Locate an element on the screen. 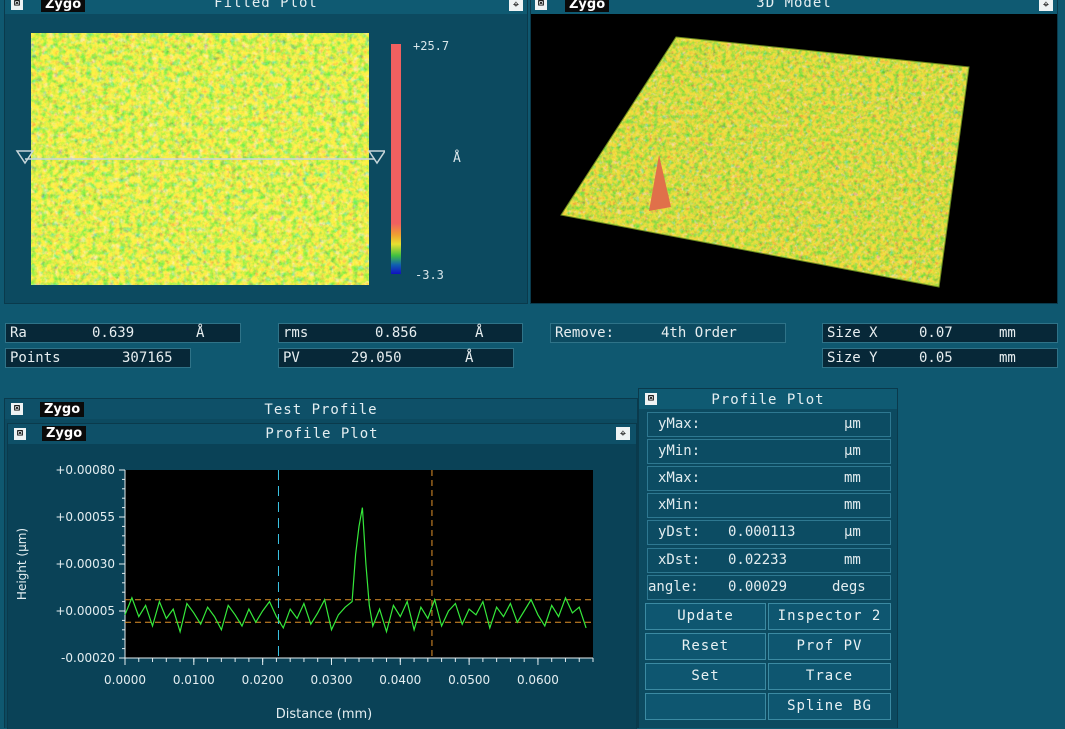 The height and width of the screenshot is (729, 1065). profile-cursor-line is located at coordinates (200, 159).